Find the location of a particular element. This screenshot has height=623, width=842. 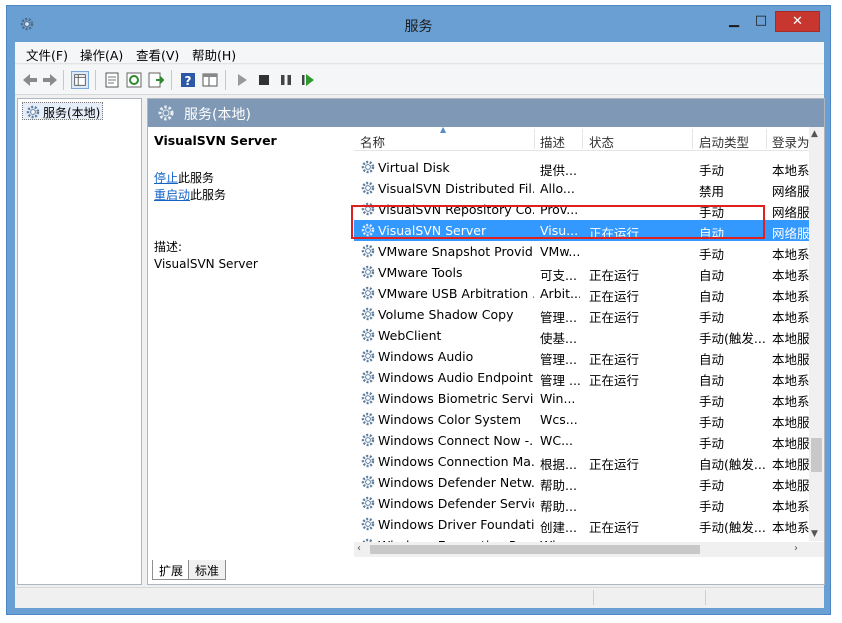

column-header-startup-type: 启动类型 is located at coordinates (724, 141).